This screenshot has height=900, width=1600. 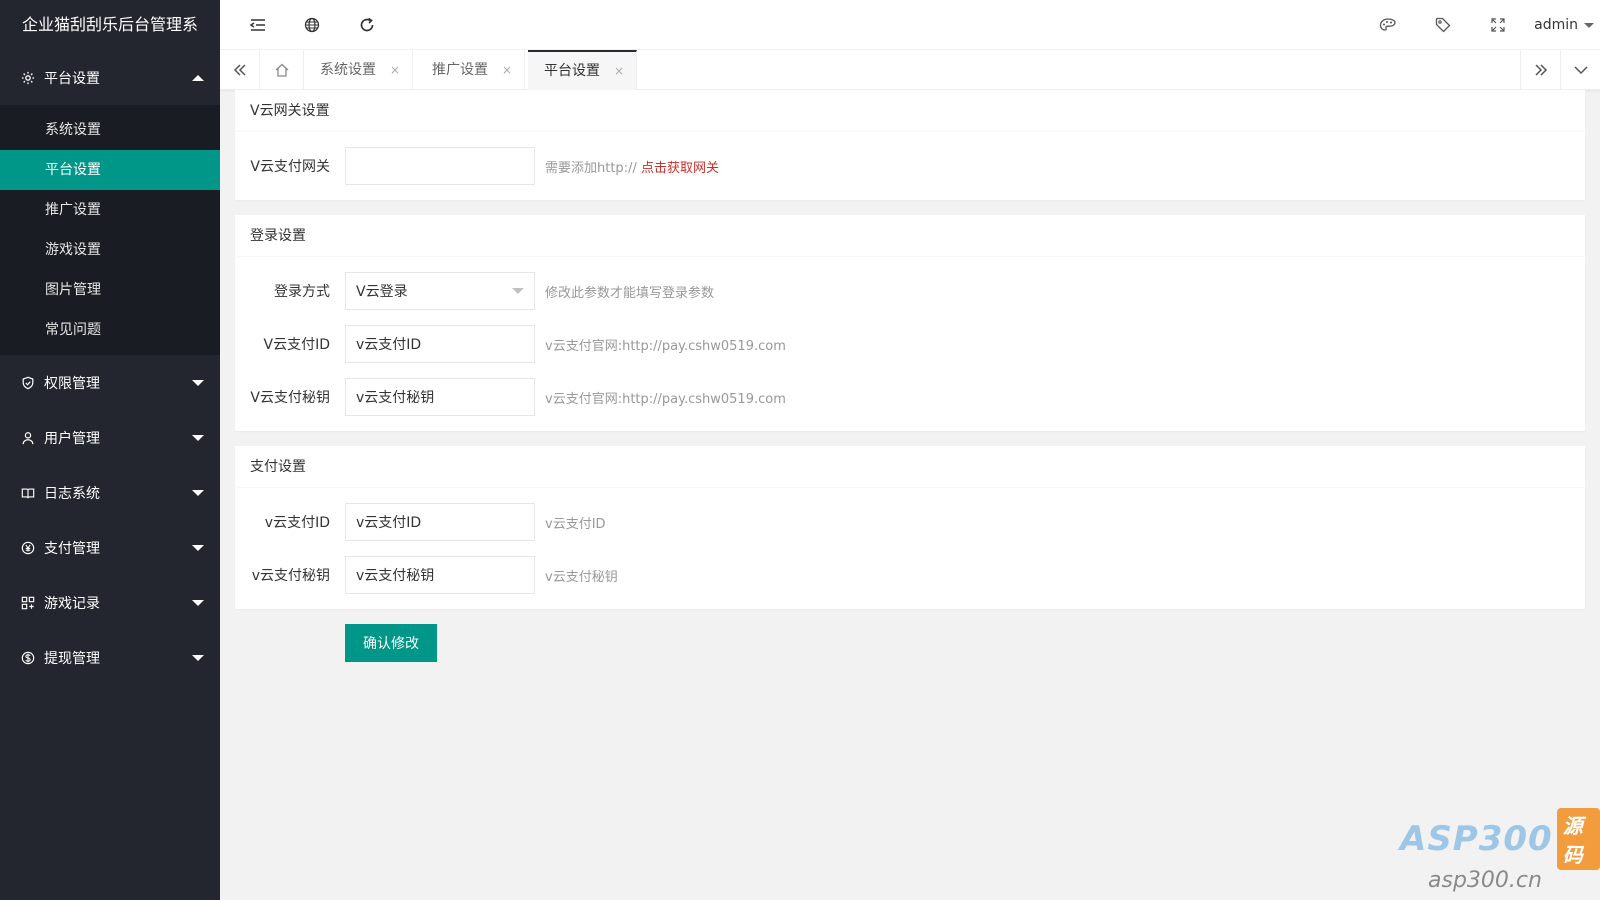 What do you see at coordinates (910, 70) in the screenshot?
I see `tabs-bar: 系统设置 × 推广设置 × 平台设置 ×` at bounding box center [910, 70].